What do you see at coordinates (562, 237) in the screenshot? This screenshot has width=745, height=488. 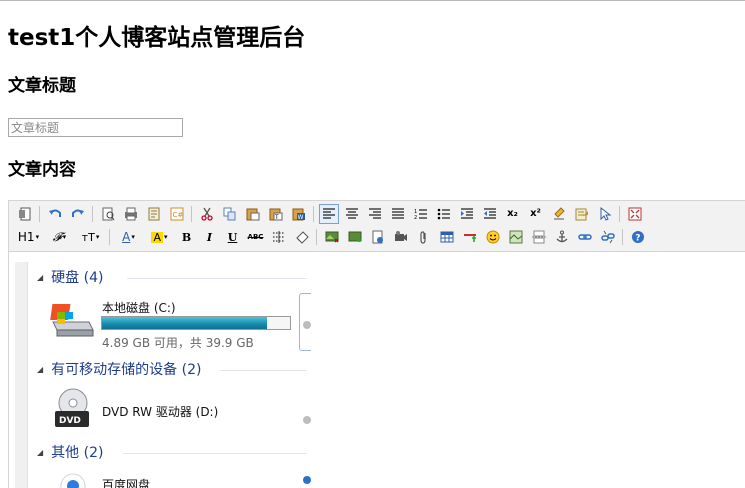 I see `anchor-icon` at bounding box center [562, 237].